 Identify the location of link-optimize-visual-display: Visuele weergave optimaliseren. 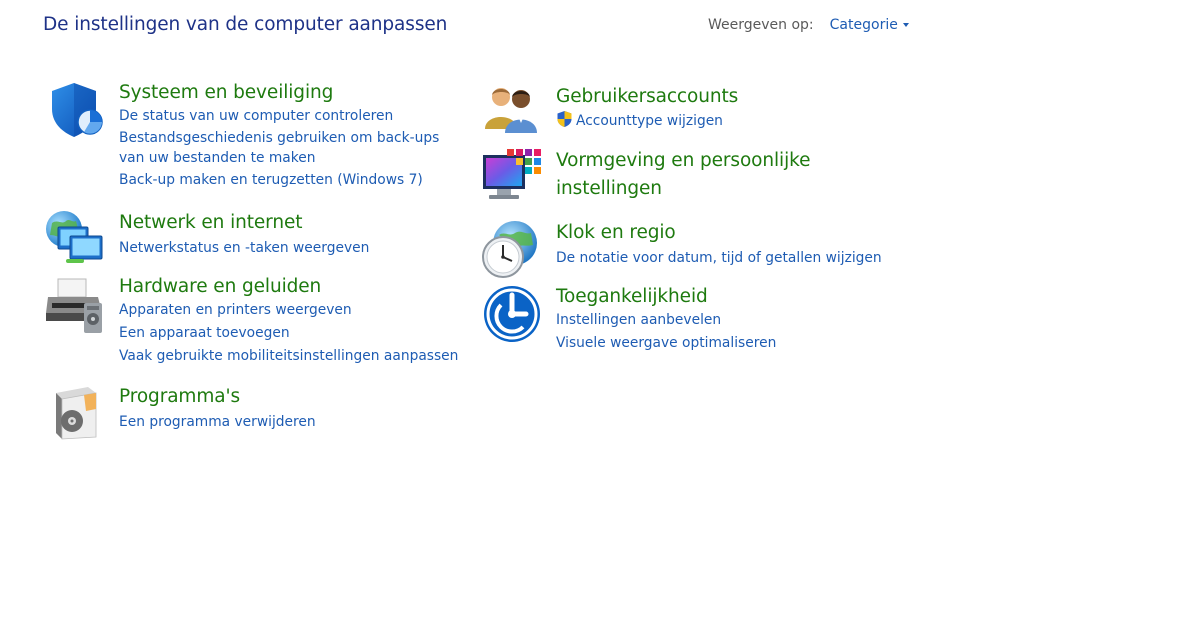
(666, 343).